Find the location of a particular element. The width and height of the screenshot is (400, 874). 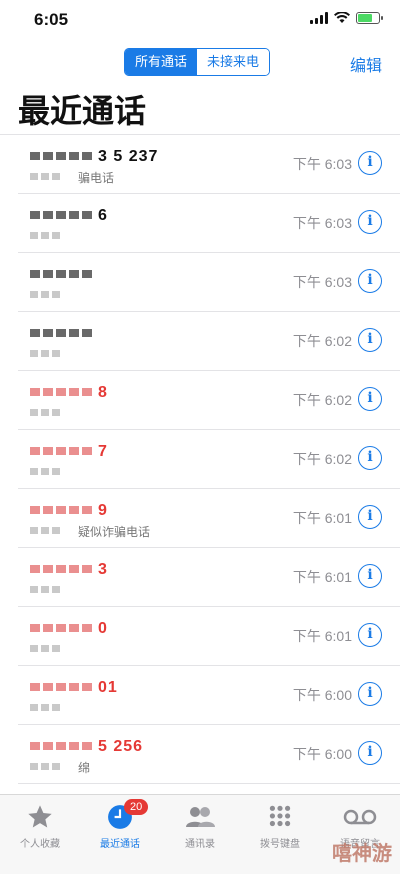

wifi-icon is located at coordinates (342, 17).